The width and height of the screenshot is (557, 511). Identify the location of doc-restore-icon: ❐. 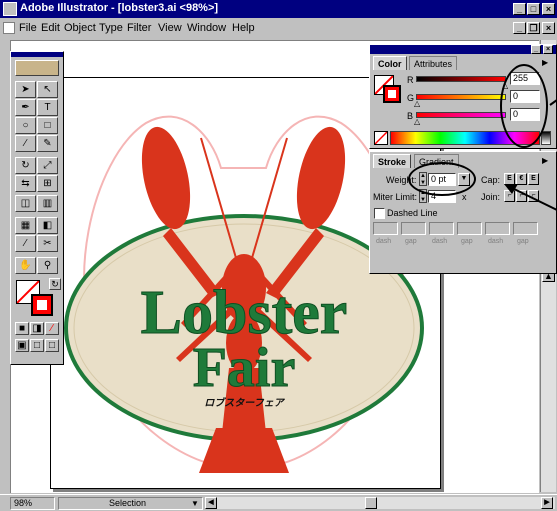
(533, 28).